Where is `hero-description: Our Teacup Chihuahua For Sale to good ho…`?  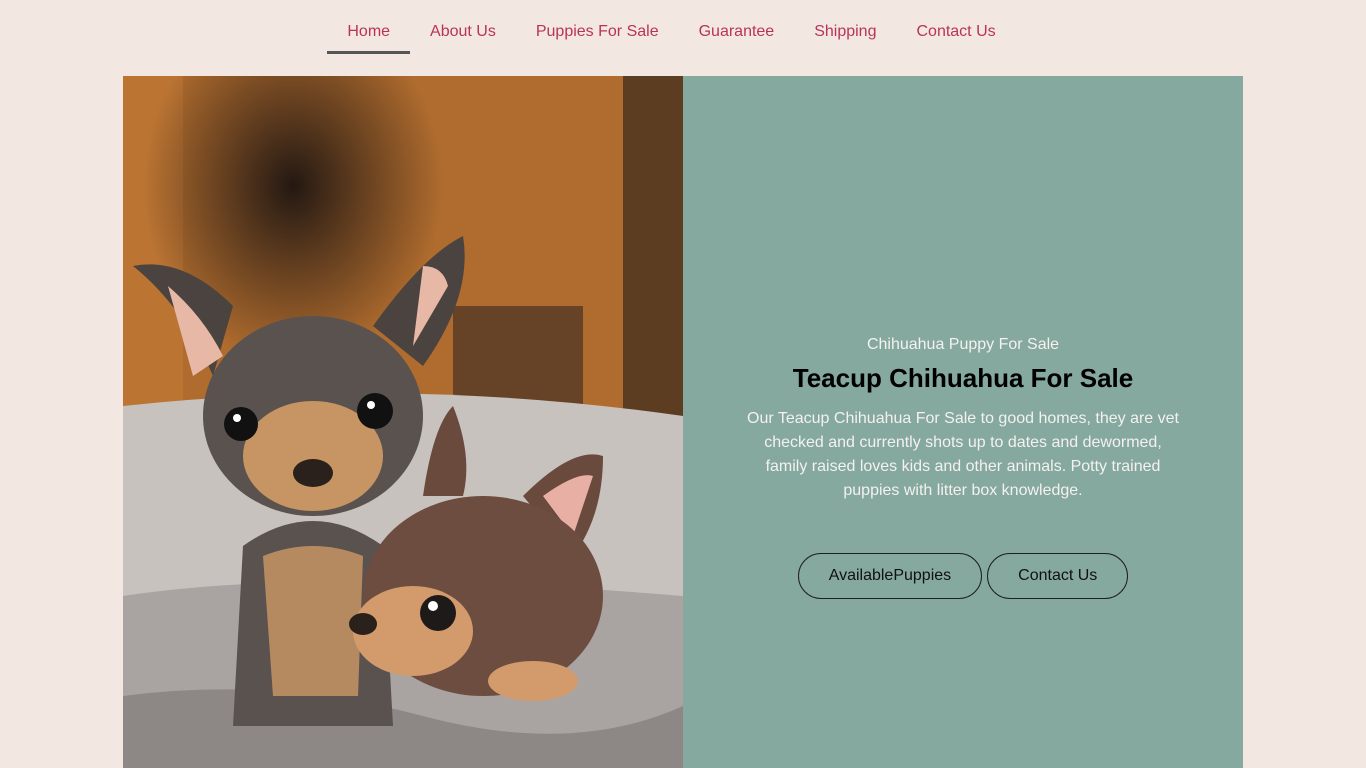
hero-description: Our Teacup Chihuahua For Sale to good ho… is located at coordinates (963, 454).